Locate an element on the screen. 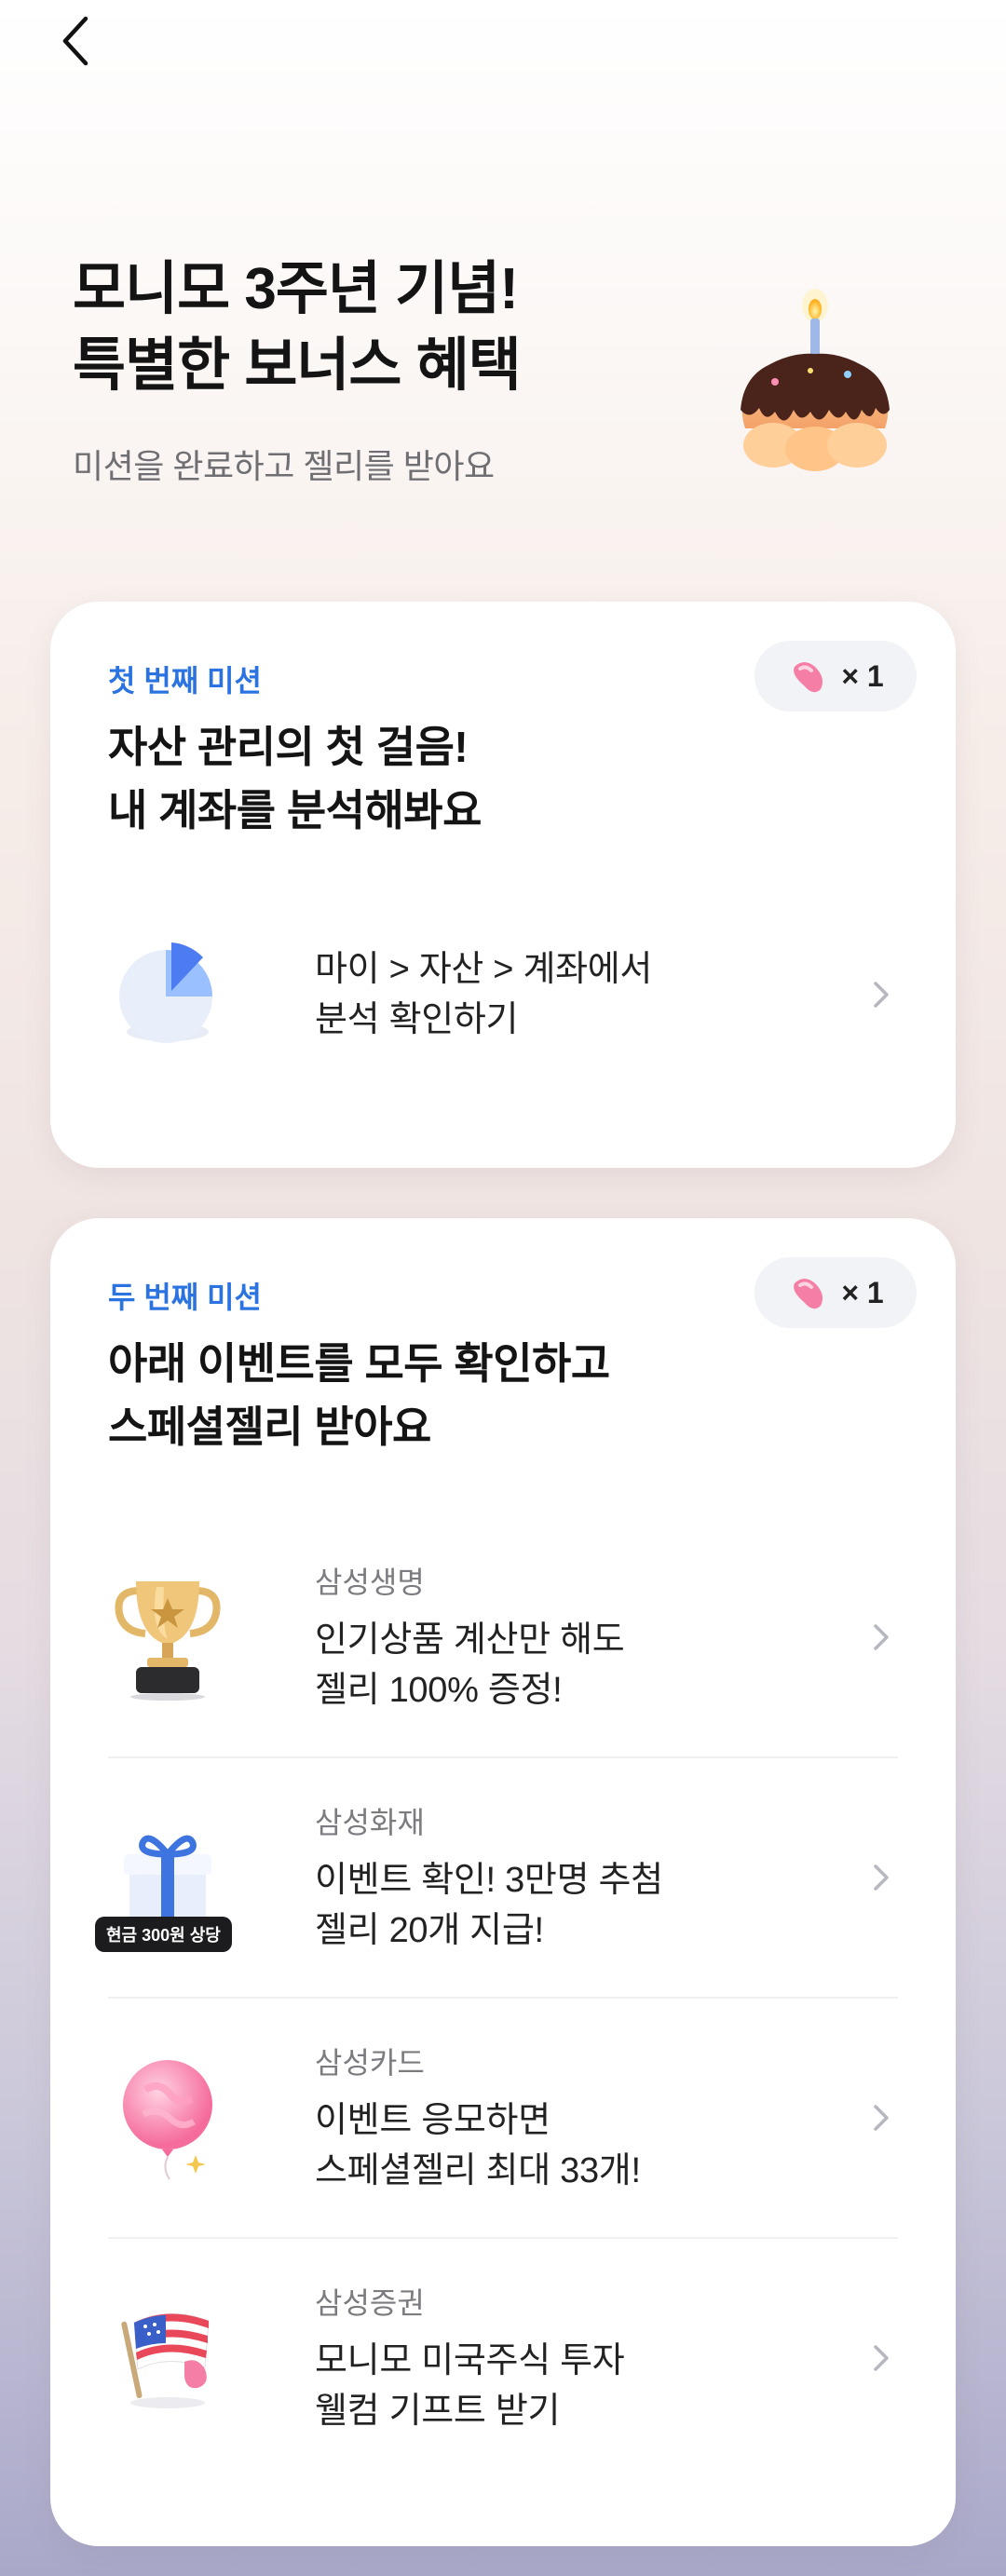  event-brand: 삼성카드 is located at coordinates (370, 2063).